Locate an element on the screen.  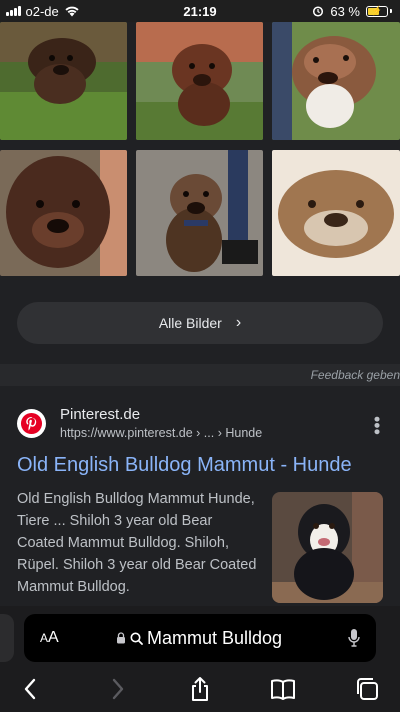
all-images-button: Alle Bilder › is located at coordinates (200, 323).